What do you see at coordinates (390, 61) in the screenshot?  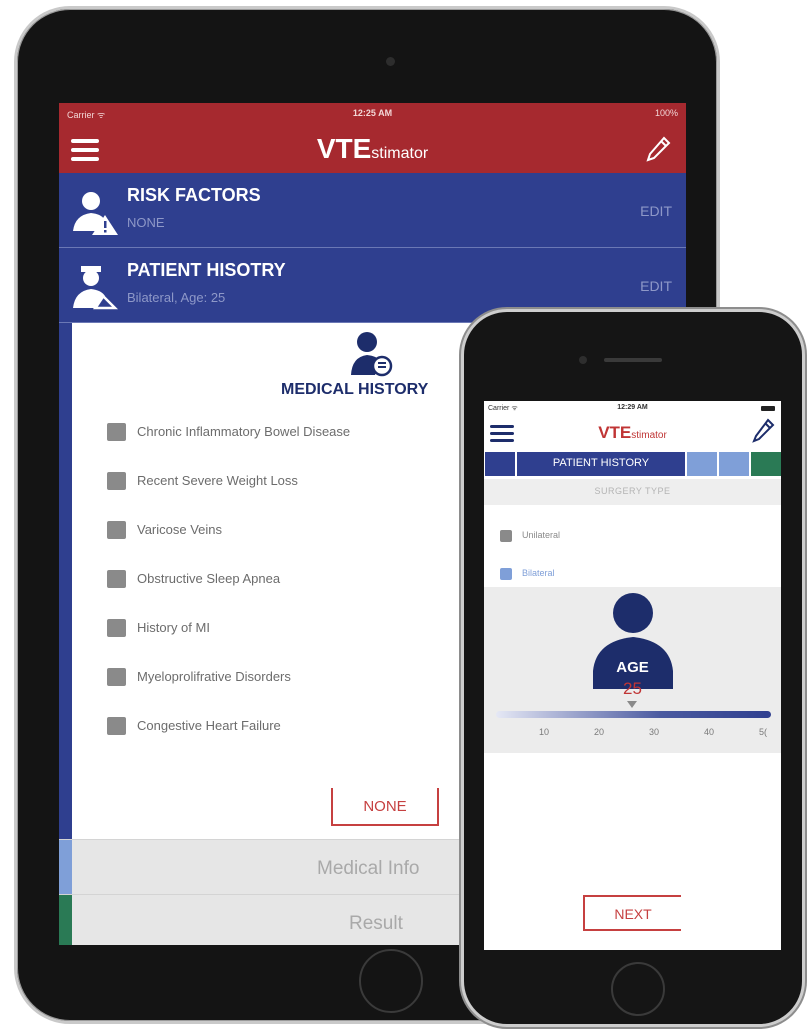 I see `ipad-camera` at bounding box center [390, 61].